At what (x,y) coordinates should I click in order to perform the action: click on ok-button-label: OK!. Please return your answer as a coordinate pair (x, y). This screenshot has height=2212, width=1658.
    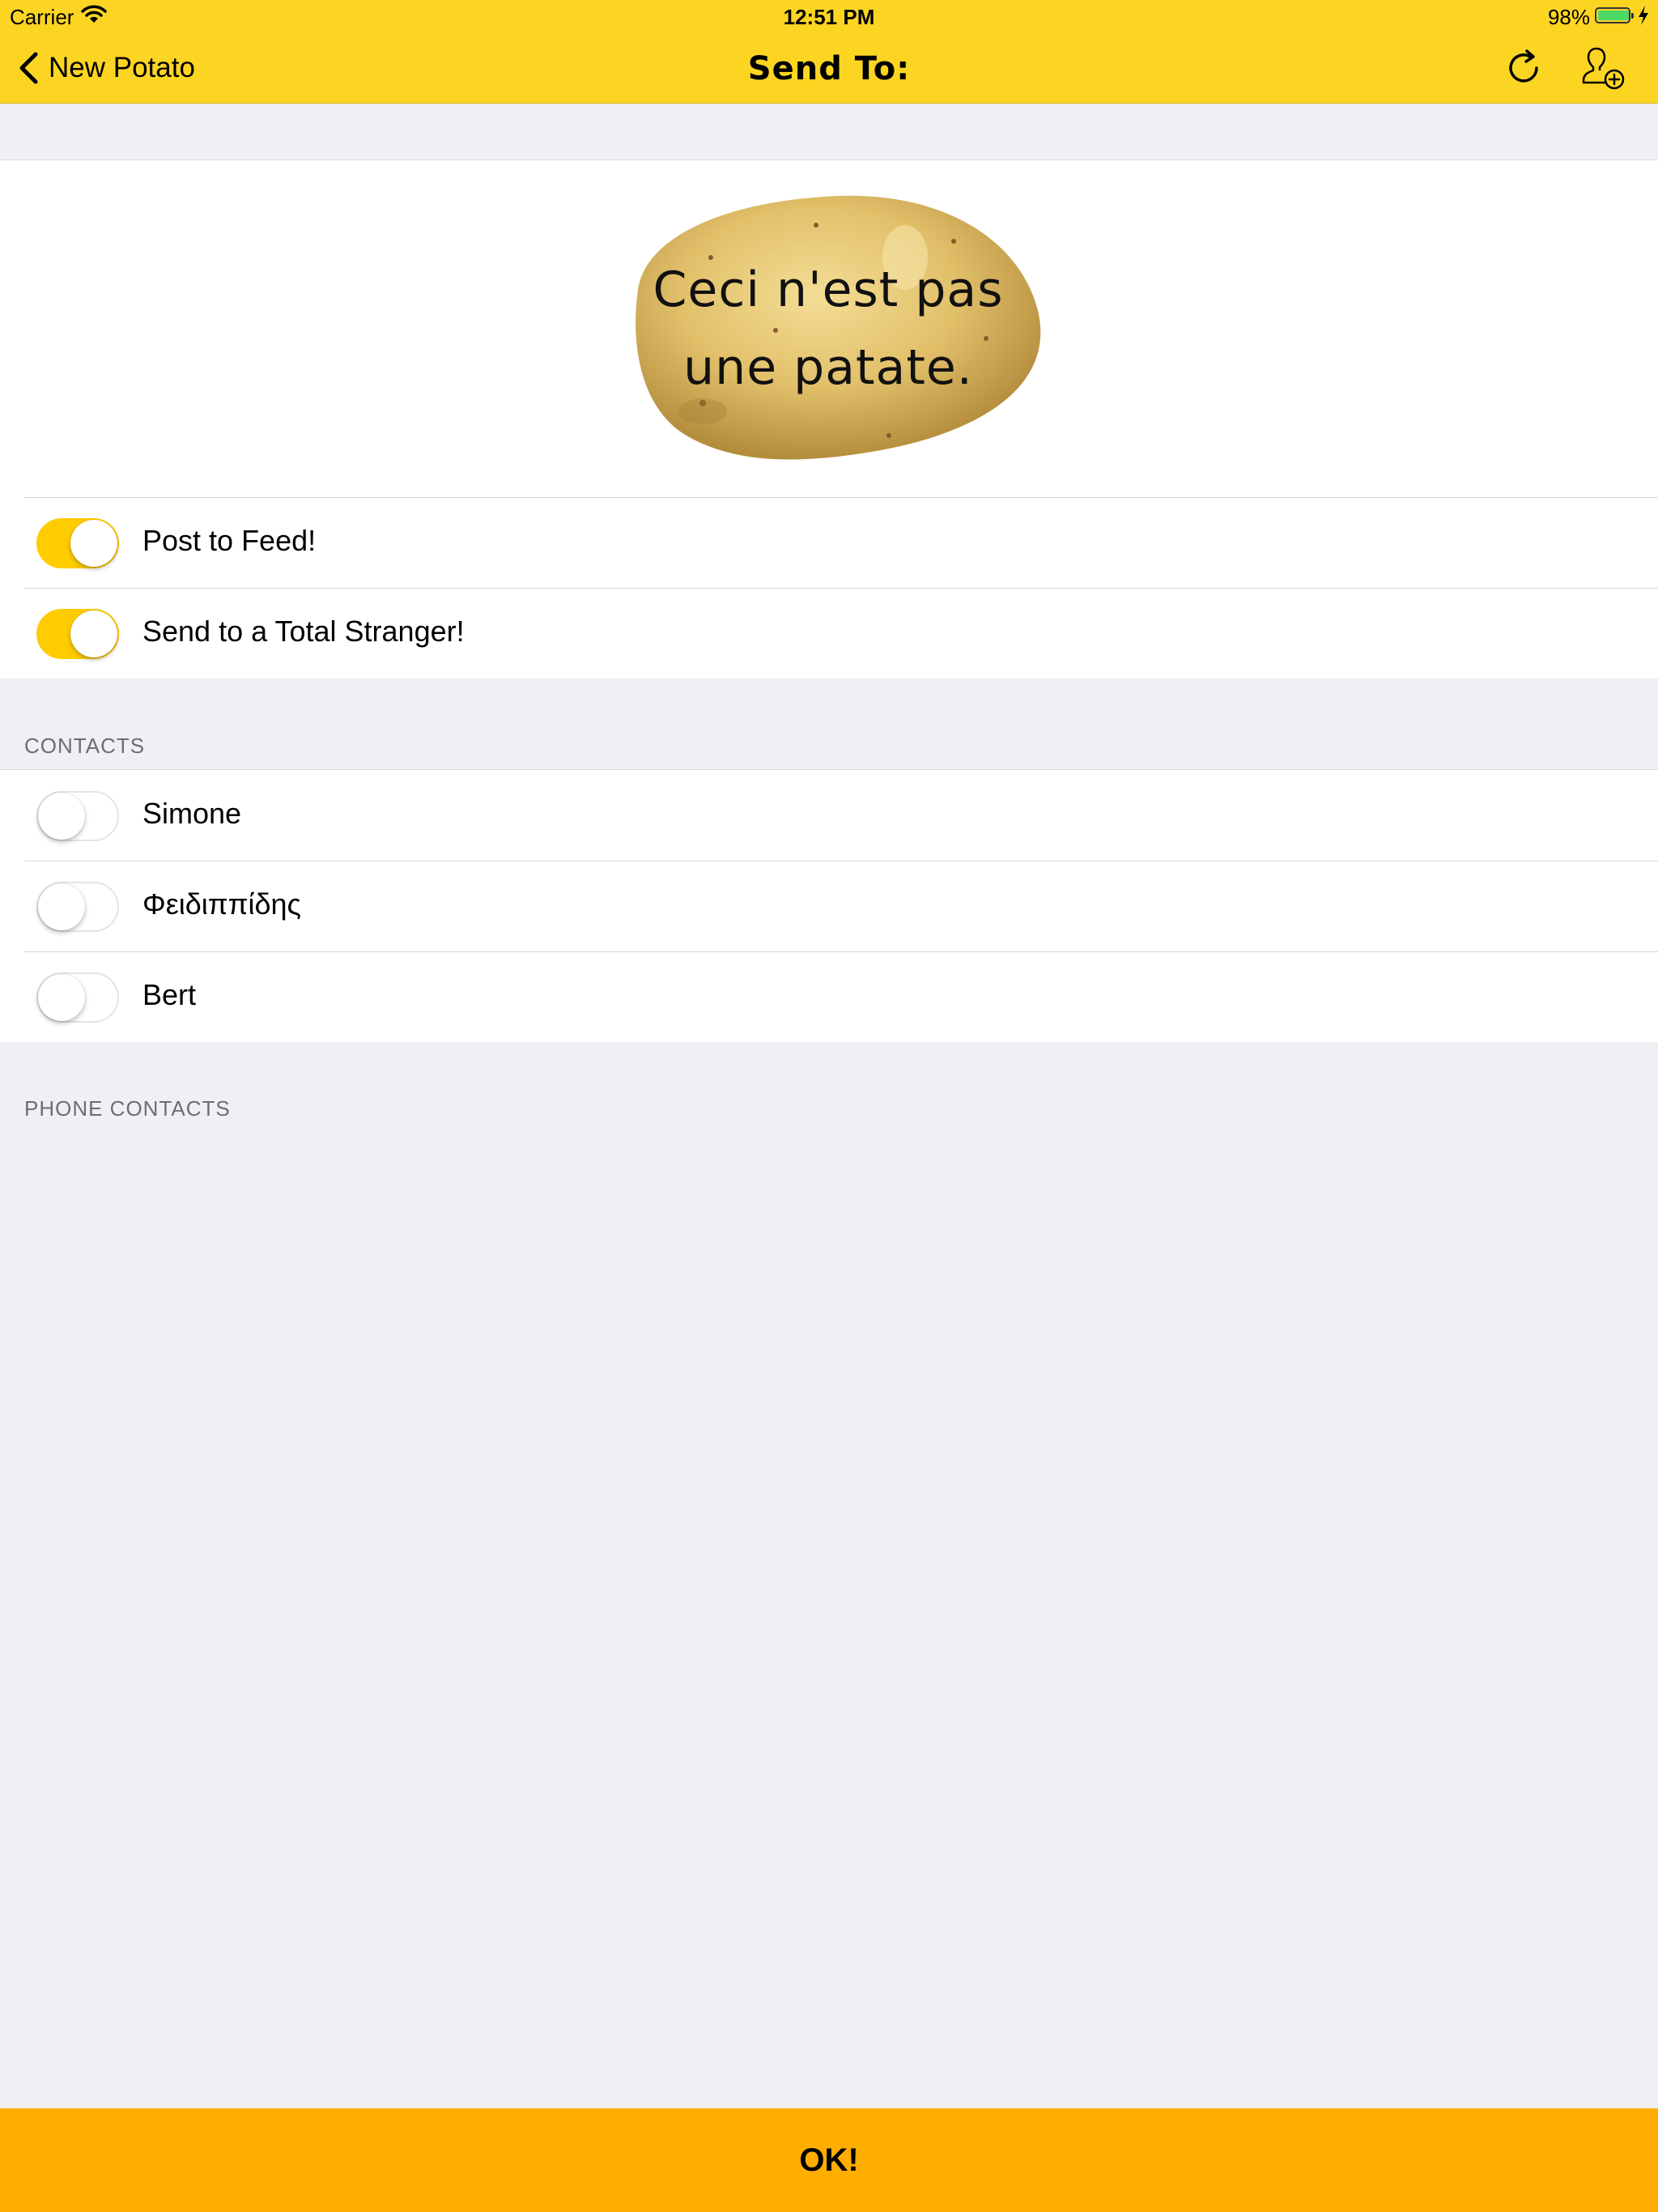
    Looking at the image, I should click on (829, 2160).